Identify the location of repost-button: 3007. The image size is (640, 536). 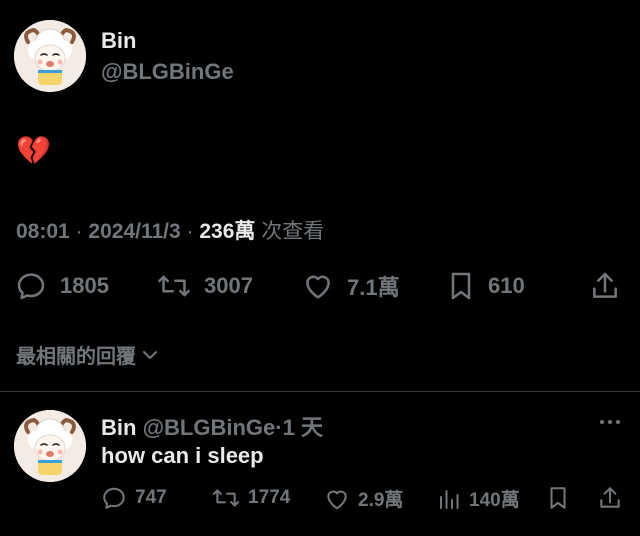
(205, 286).